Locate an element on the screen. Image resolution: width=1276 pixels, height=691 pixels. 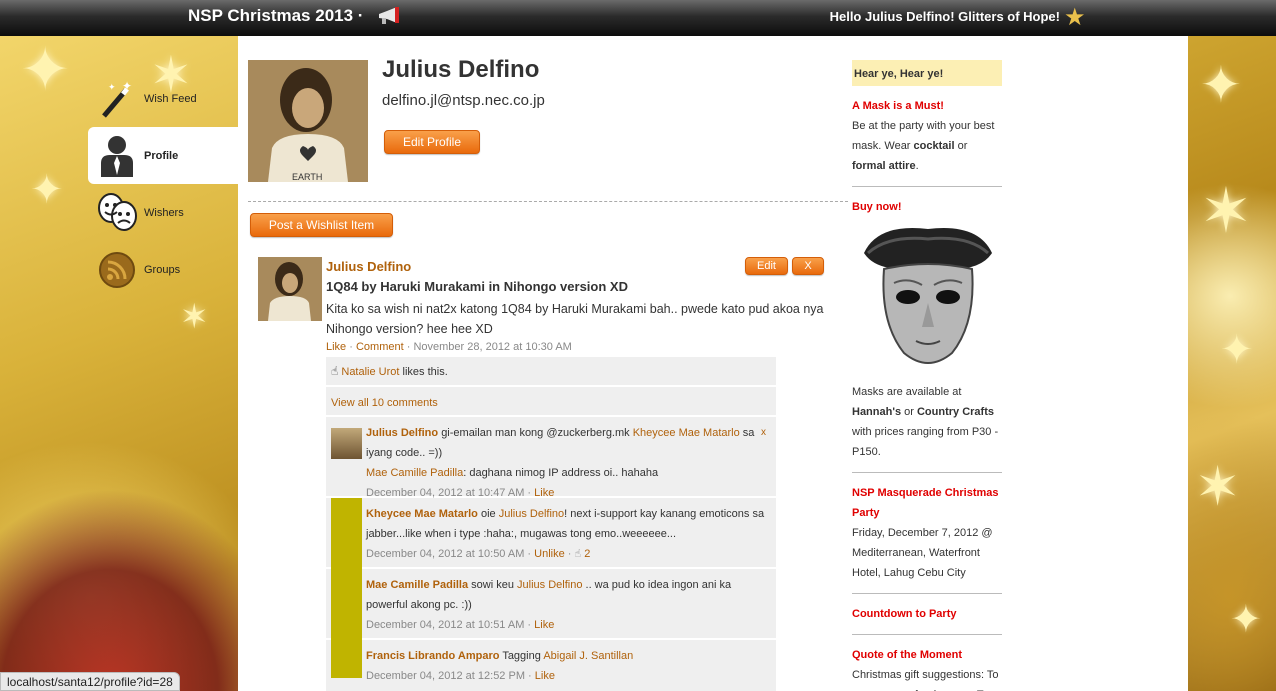
availability-part: Masks are available at is located at coordinates (907, 392).